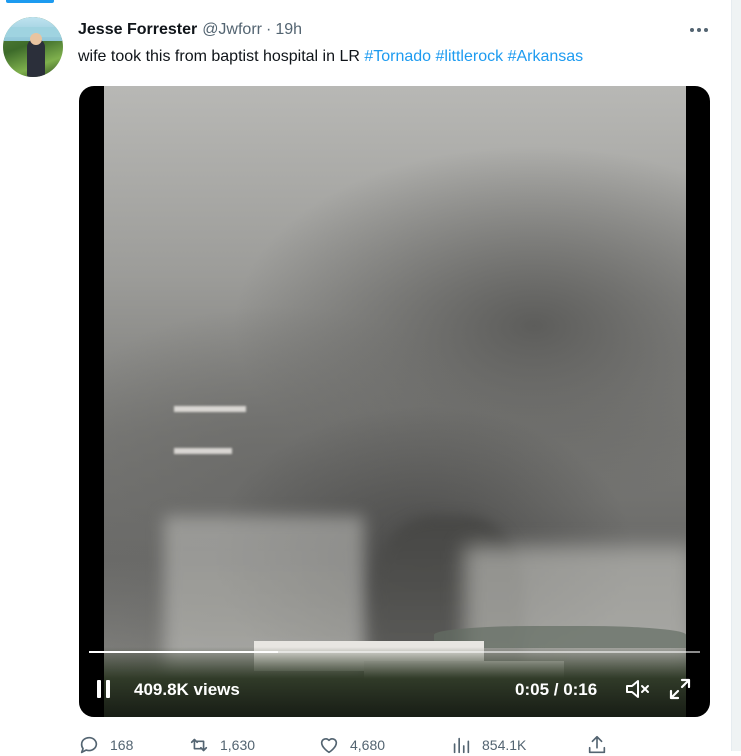 The image size is (741, 756). What do you see at coordinates (232, 30) in the screenshot?
I see `author-handle: @Jwforr` at bounding box center [232, 30].